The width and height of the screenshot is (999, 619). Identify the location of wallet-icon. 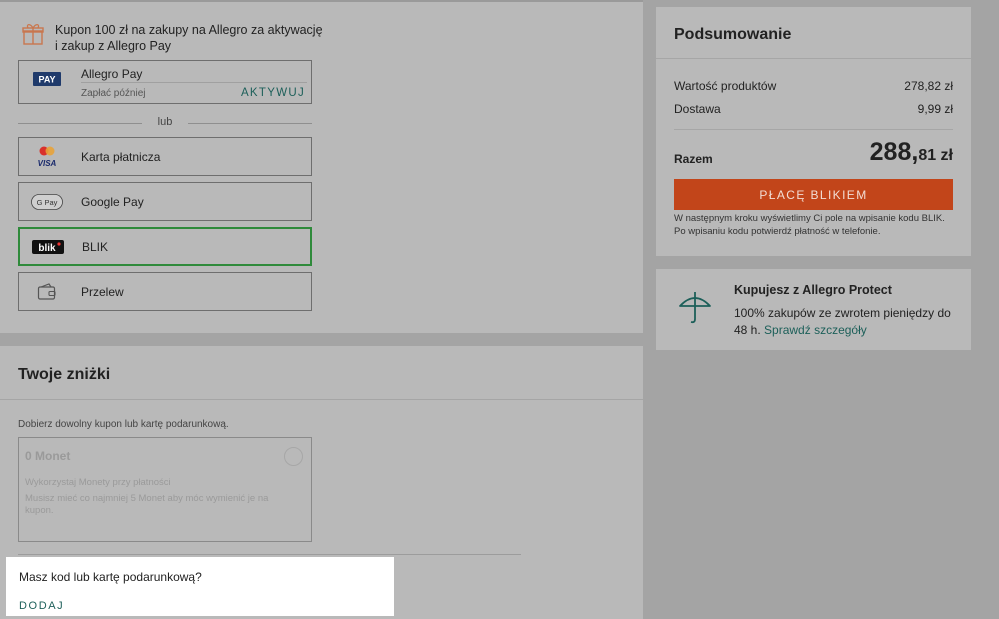
(47, 291).